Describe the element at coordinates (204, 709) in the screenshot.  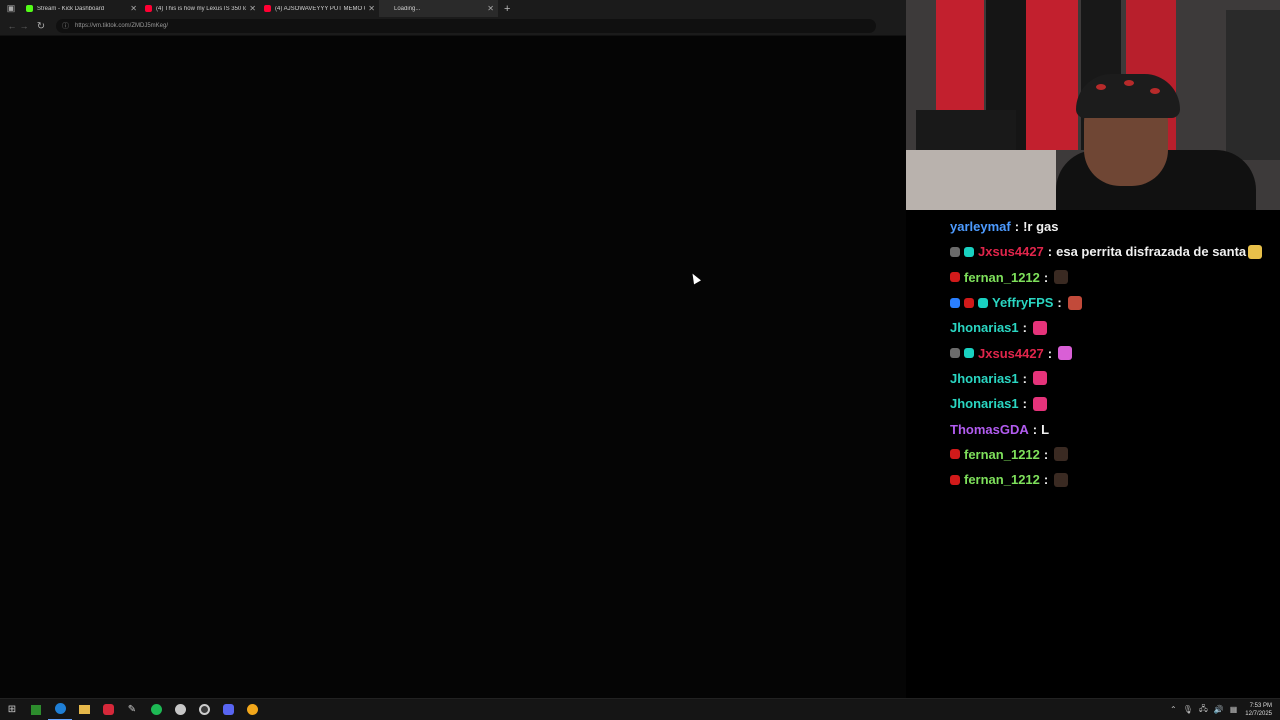
I see `obs-icon` at that location.